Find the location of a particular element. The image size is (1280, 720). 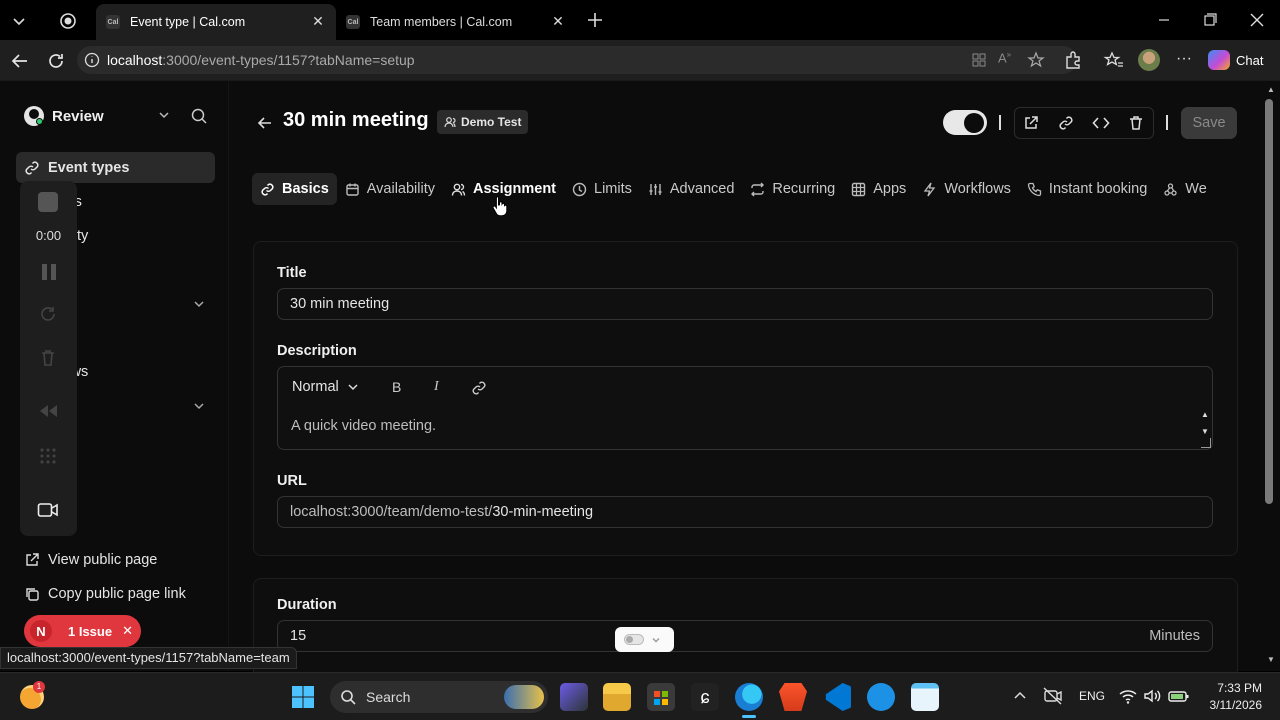

users-icon is located at coordinates (458, 189).